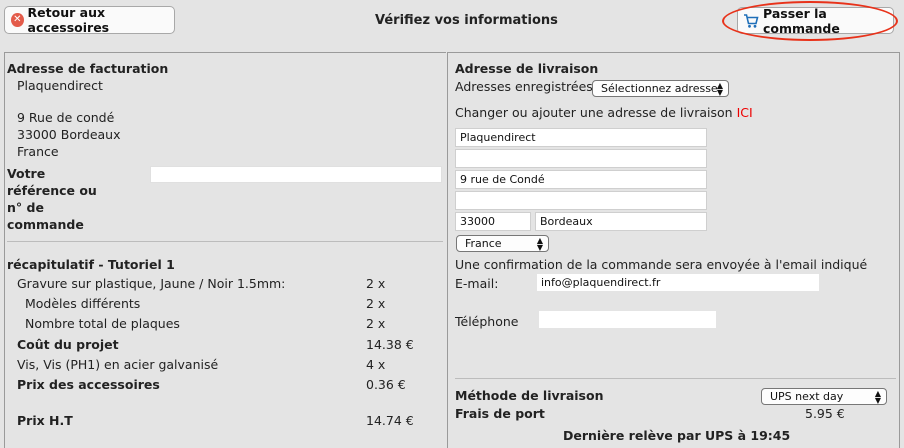 Image resolution: width=904 pixels, height=448 pixels. I want to click on summary-row-value: 14.38 €, so click(390, 344).